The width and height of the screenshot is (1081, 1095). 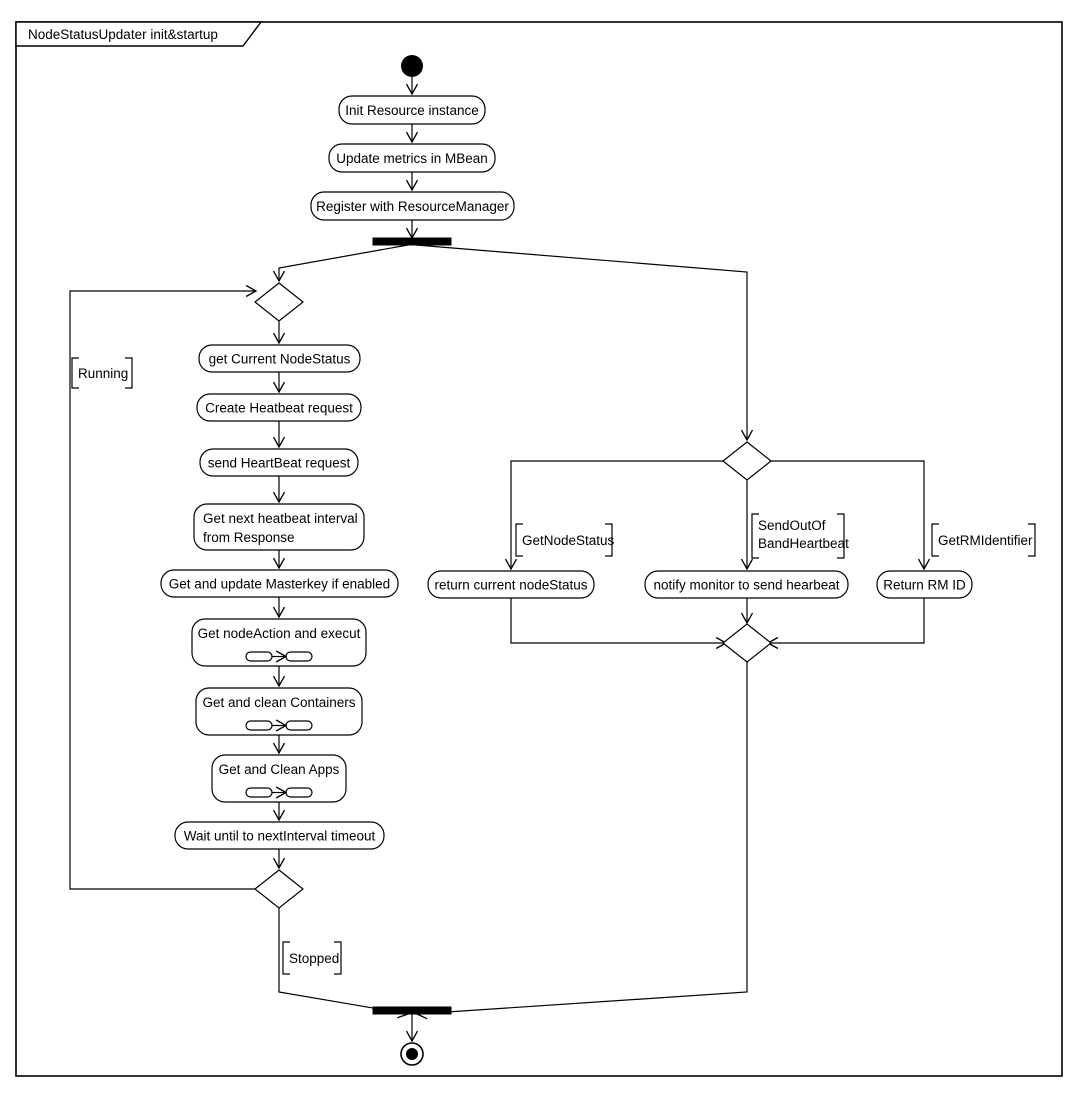 What do you see at coordinates (584, 343) in the screenshot?
I see `edge-fork-to-right-branch` at bounding box center [584, 343].